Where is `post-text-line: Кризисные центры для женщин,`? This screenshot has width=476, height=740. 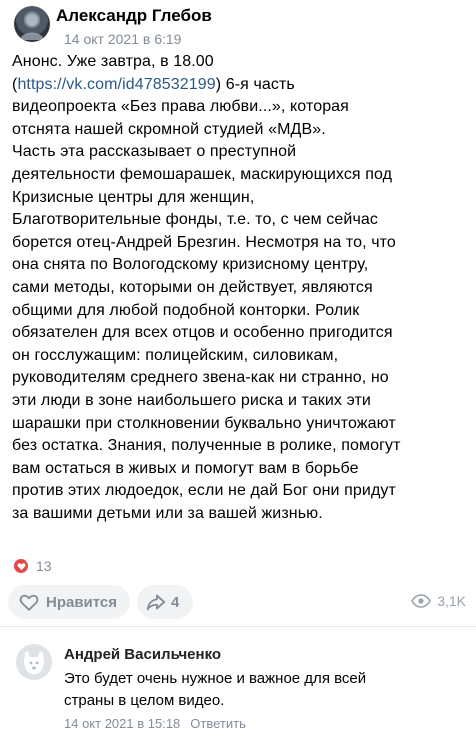
post-text-line: Кризисные центры для женщин, is located at coordinates (133, 197).